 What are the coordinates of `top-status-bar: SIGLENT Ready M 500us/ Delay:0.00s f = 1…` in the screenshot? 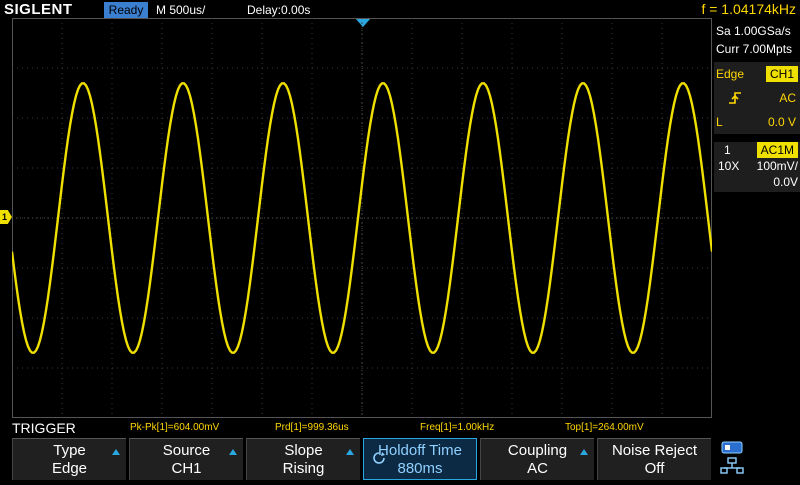 It's located at (400, 10).